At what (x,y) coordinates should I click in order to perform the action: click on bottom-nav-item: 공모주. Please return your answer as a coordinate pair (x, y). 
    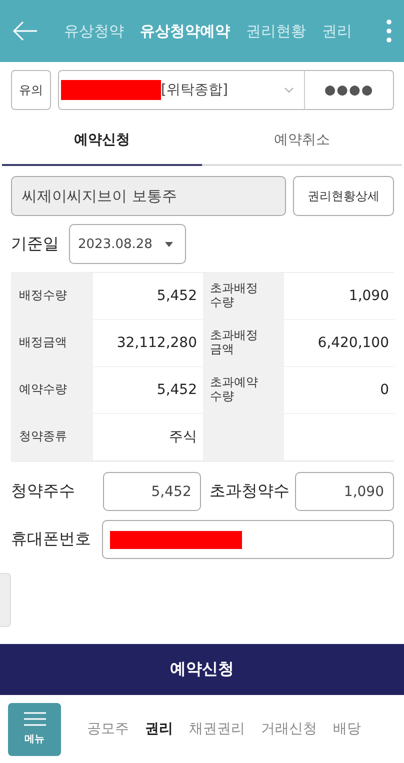
    Looking at the image, I should click on (108, 729).